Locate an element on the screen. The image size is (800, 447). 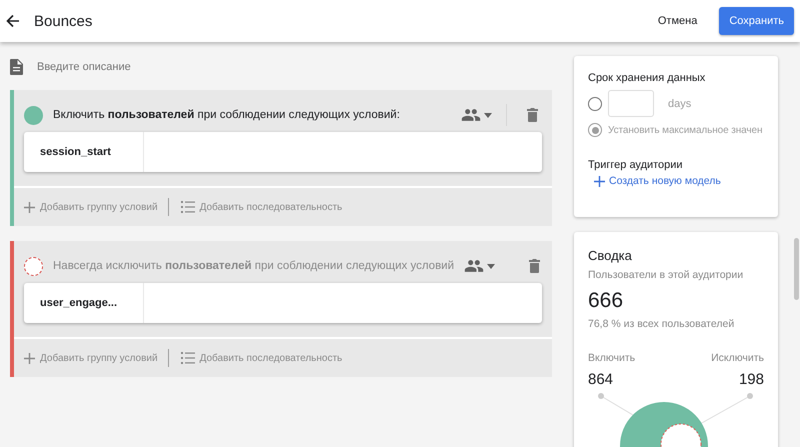
back-button is located at coordinates (13, 21).